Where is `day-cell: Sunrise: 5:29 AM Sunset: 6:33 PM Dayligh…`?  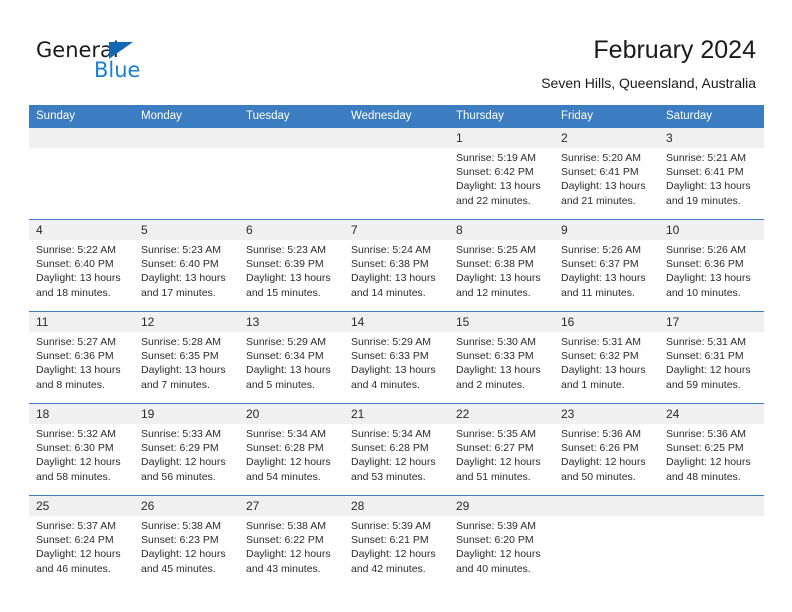
day-cell: Sunrise: 5:29 AM Sunset: 6:33 PM Dayligh… is located at coordinates (396, 368).